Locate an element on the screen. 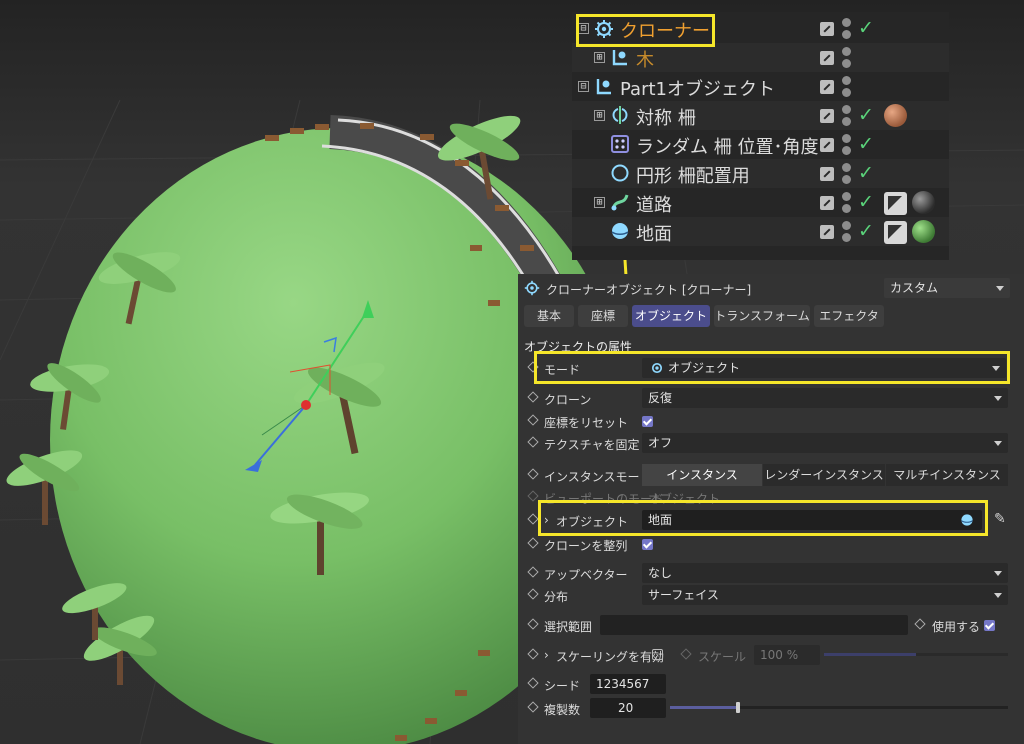  instance-mode-render-instance: レンダーインスタンス is located at coordinates (824, 475).